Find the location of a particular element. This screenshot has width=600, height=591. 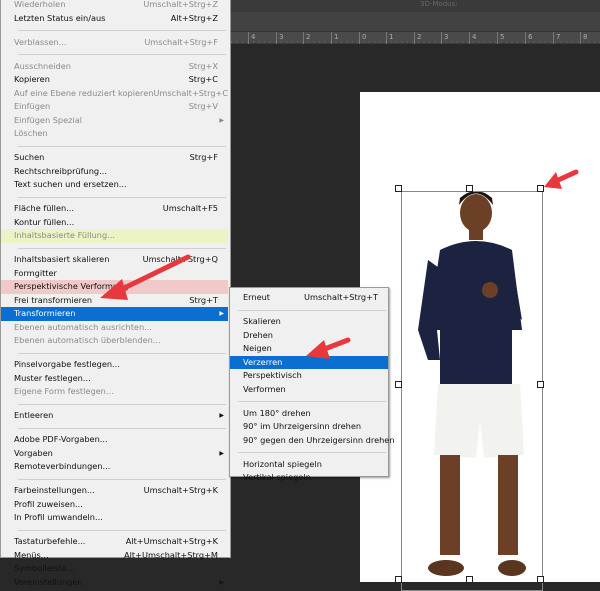

transform-handle-top-center is located at coordinates (469, 188).